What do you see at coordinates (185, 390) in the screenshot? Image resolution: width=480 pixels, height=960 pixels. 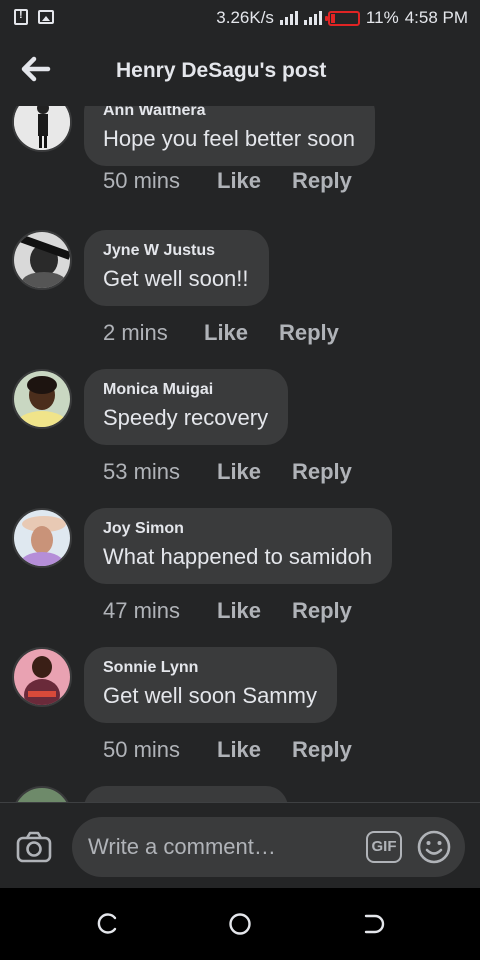 I see `comment-author: Monica Muigai` at bounding box center [185, 390].